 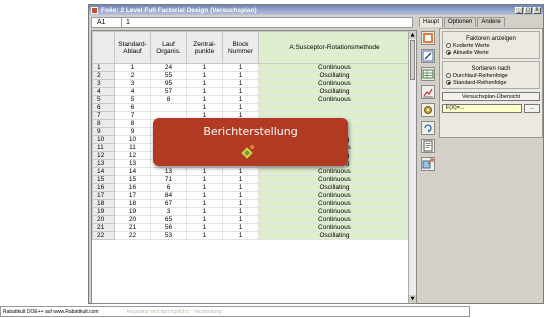 What do you see at coordinates (168, 195) in the screenshot?
I see `table-cell: 84` at bounding box center [168, 195].